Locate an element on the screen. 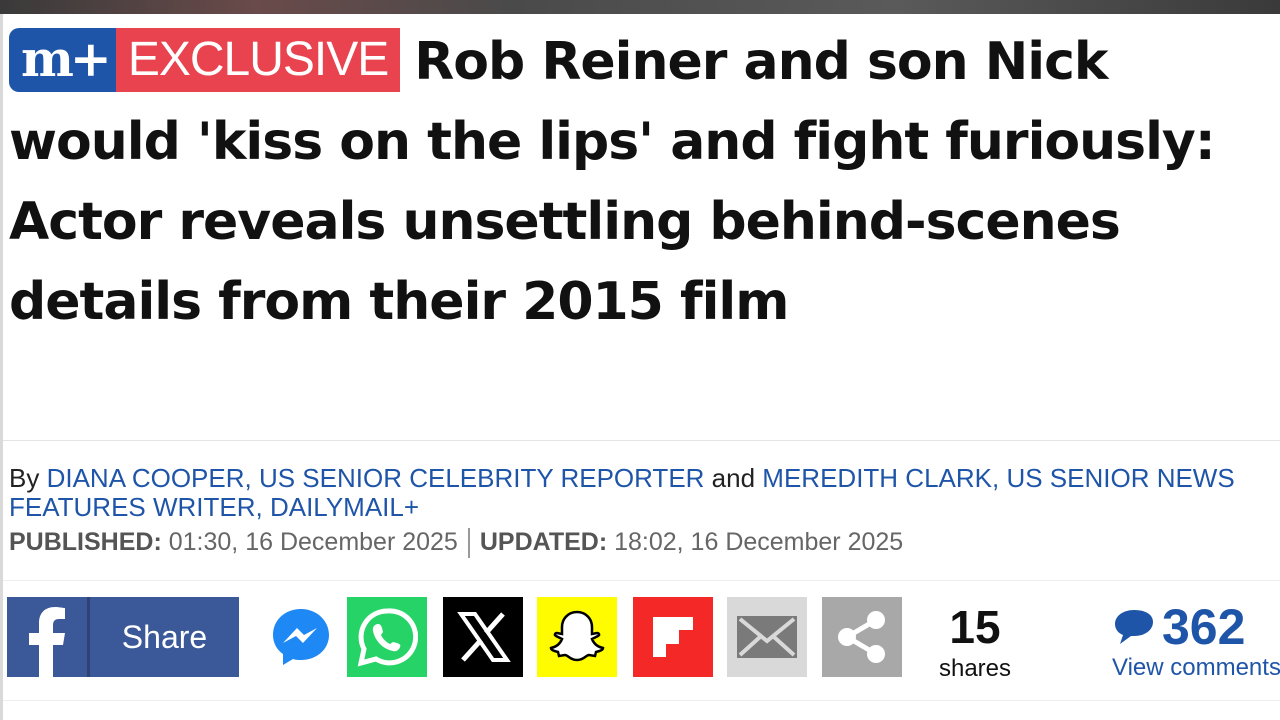 This screenshot has width=1280, height=720. published-value: 01:30, 16 December 2025 is located at coordinates (313, 542).